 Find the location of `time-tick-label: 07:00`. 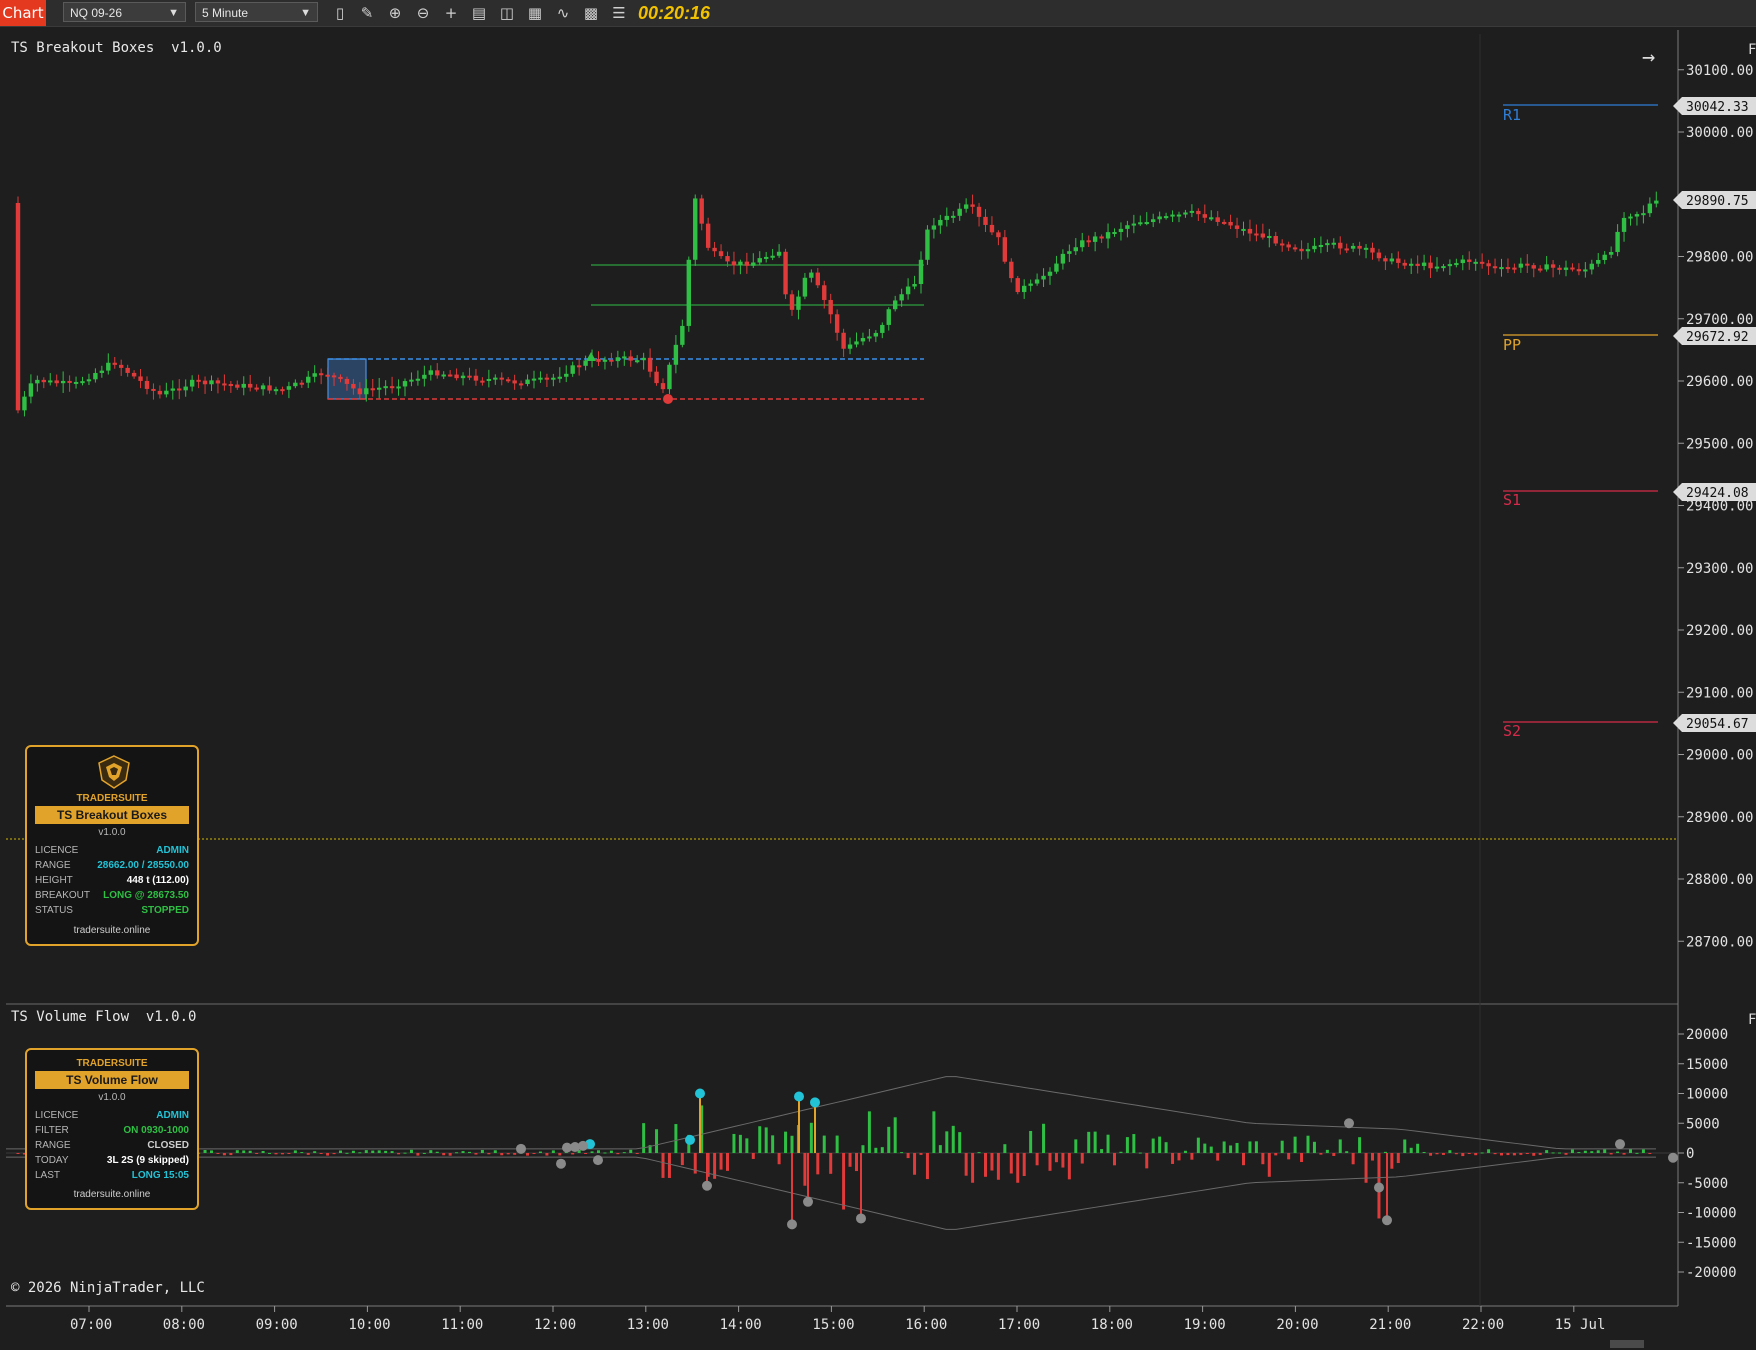

time-tick-label: 07:00 is located at coordinates (91, 1325).